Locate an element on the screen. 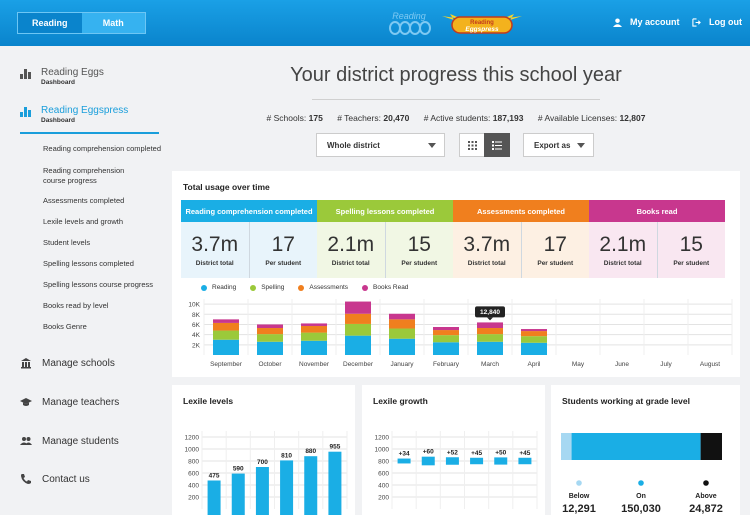 The height and width of the screenshot is (515, 750). grade-legend-dot is located at coordinates (706, 483).